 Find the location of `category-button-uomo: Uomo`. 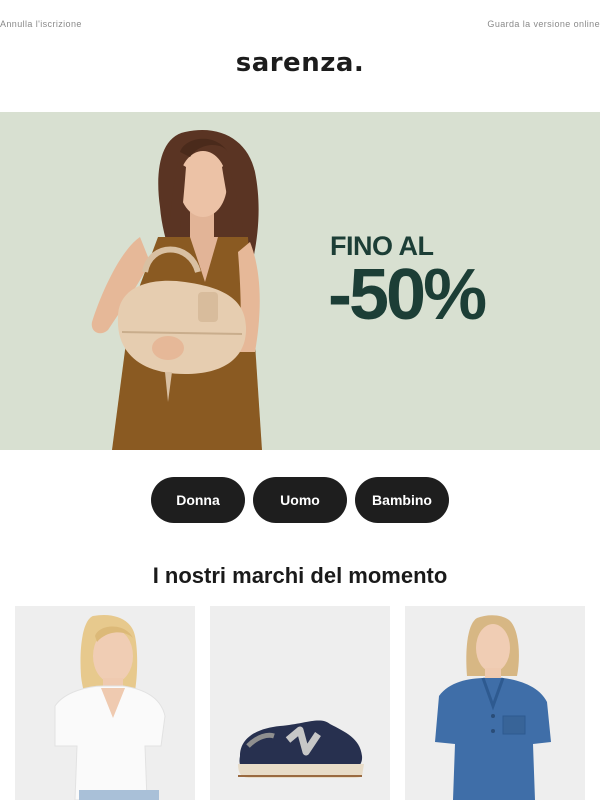

category-button-uomo: Uomo is located at coordinates (300, 500).